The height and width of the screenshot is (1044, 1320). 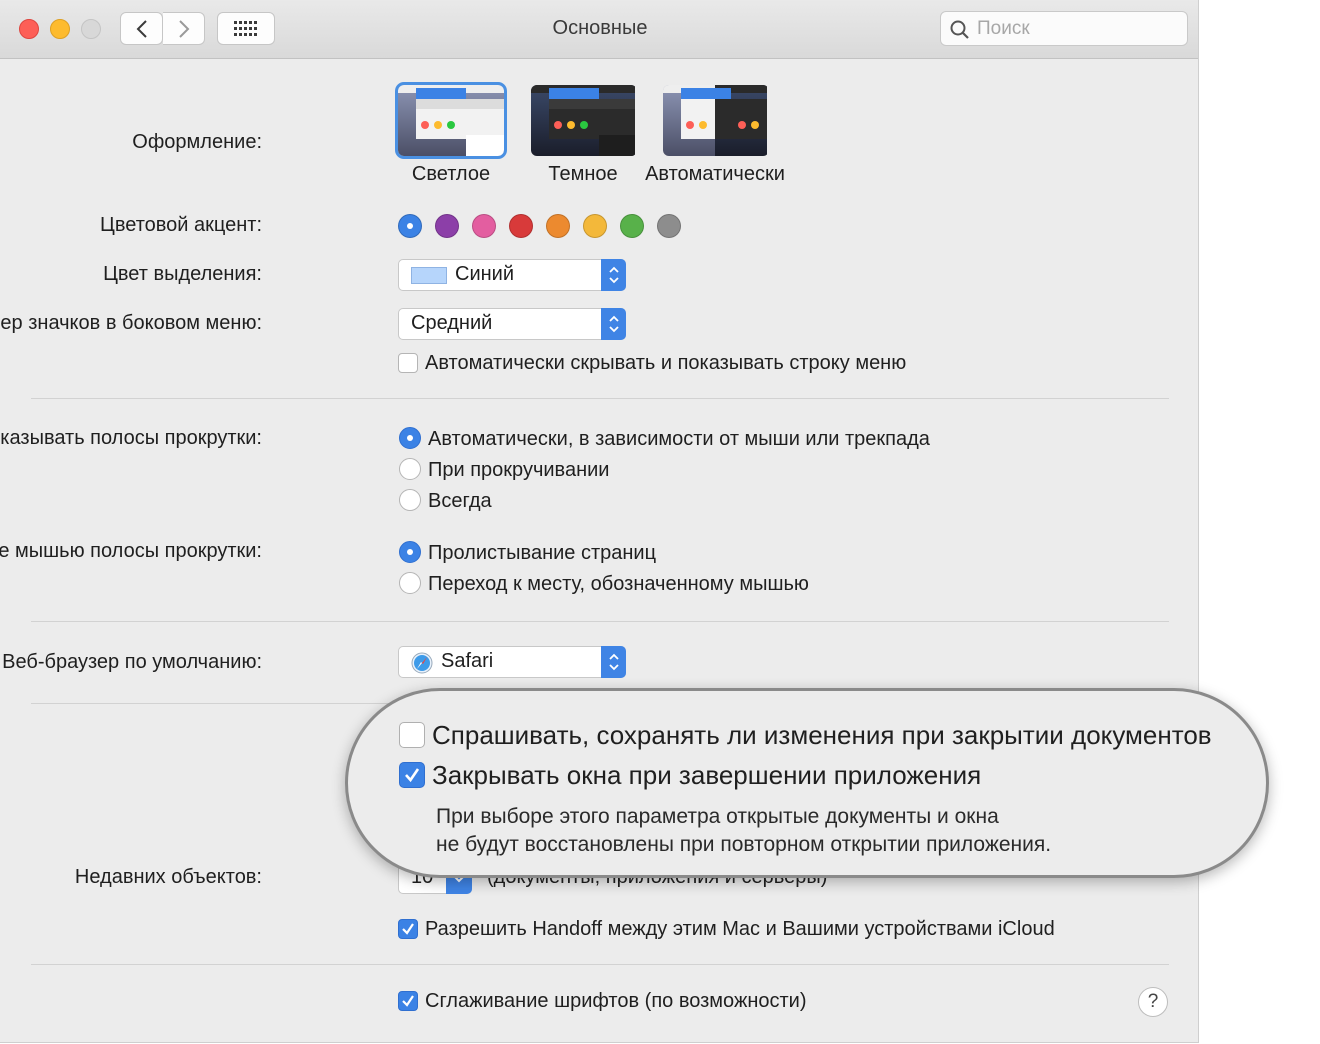 I want to click on appearance-auto-thumbnail, so click(x=716, y=120).